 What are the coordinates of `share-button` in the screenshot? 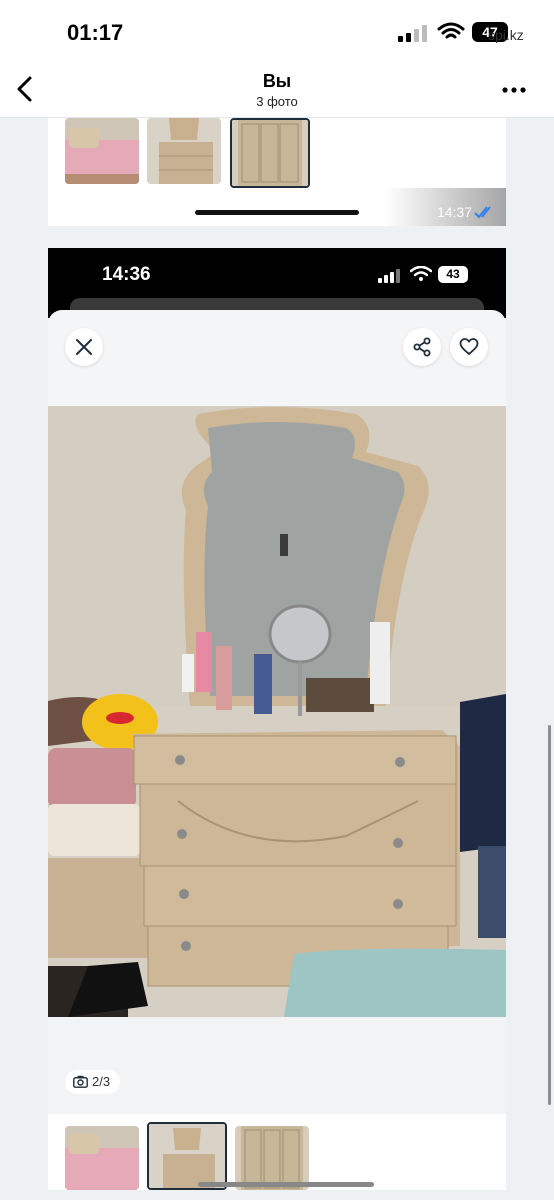 It's located at (422, 347).